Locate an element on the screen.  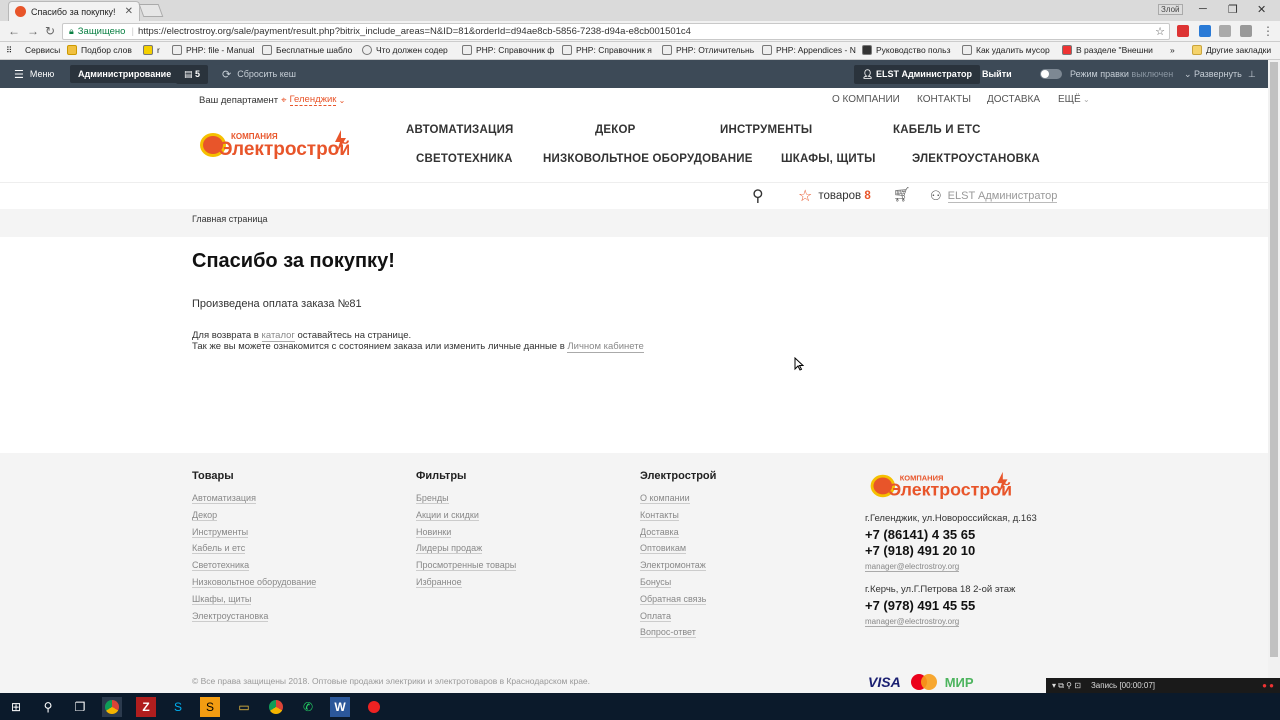
bookmark-item: Что должен содер is located at coordinates (405, 50).